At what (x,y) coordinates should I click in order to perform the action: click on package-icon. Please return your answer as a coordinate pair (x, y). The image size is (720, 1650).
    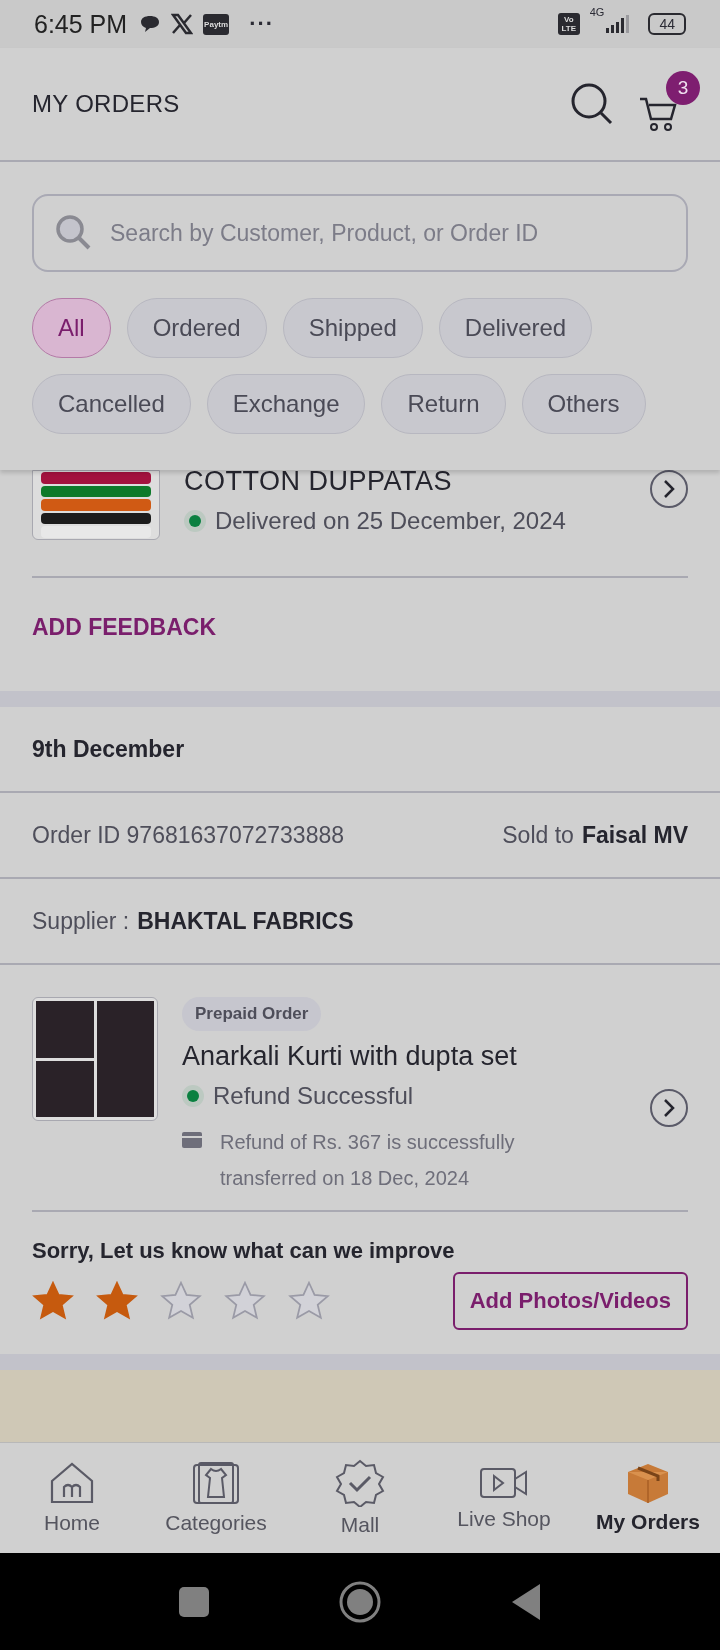
    Looking at the image, I should click on (648, 1483).